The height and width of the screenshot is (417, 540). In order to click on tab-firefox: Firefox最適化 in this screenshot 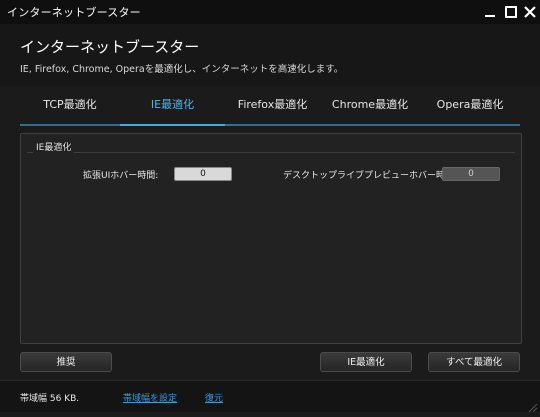, I will do `click(272, 105)`.